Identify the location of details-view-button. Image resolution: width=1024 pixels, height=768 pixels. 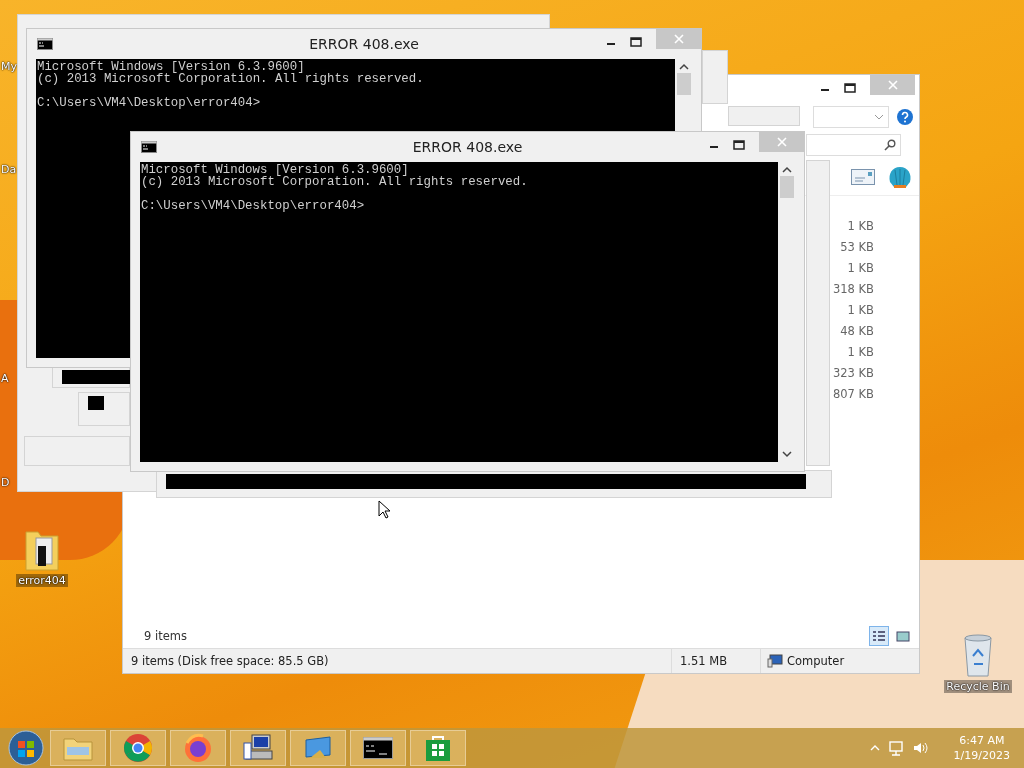
(879, 636).